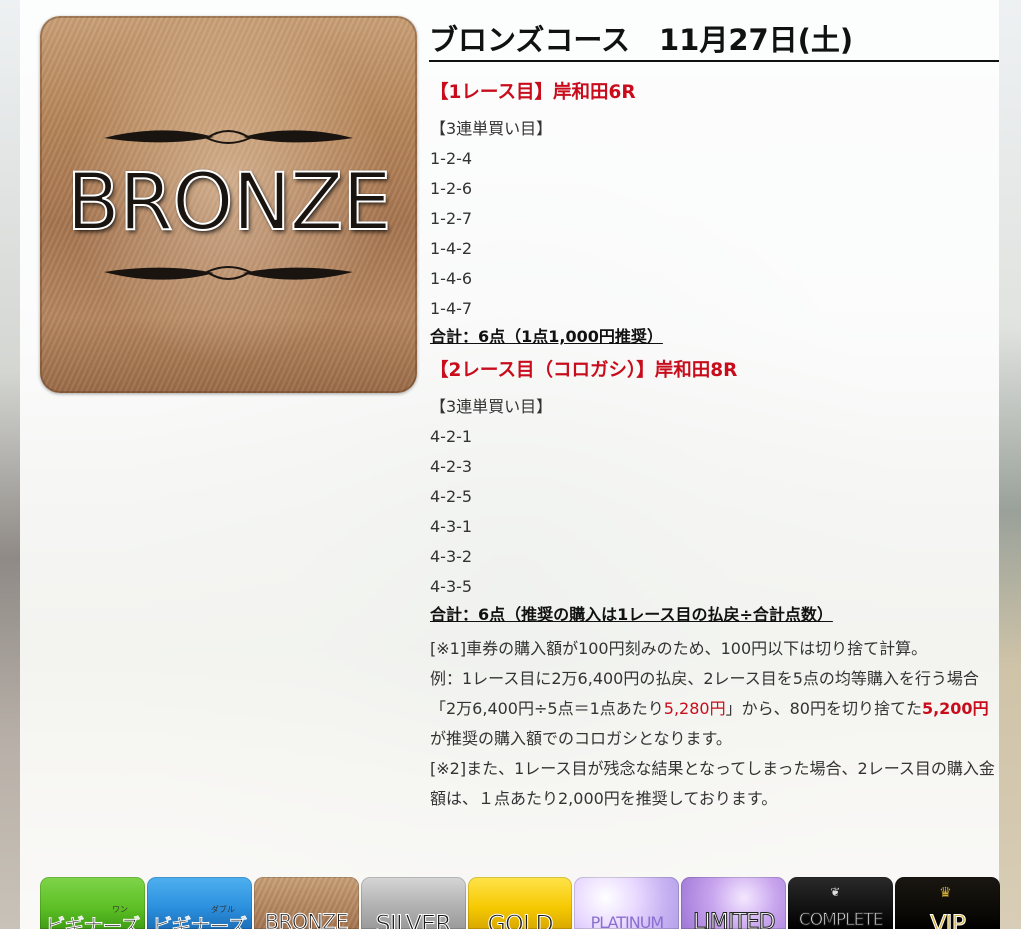 This screenshot has width=1021, height=929. I want to click on tab-label: LIMITED, so click(734, 919).